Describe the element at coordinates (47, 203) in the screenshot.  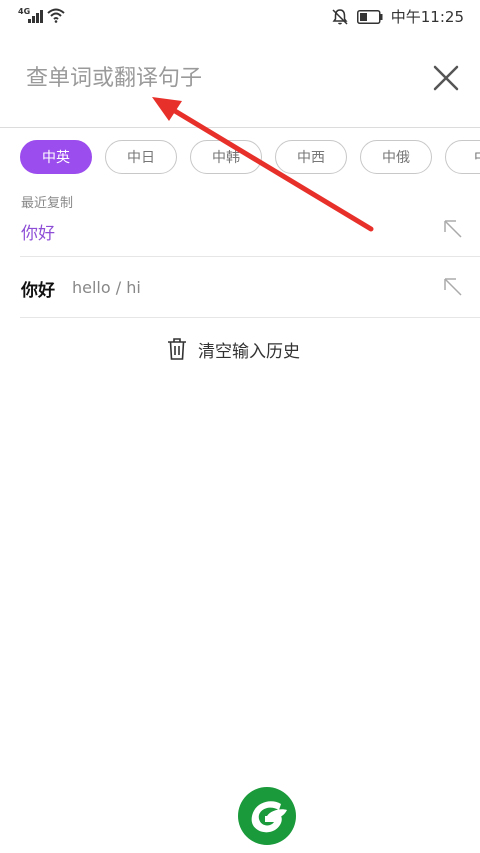
I see `recent-copy-label: 最近复制` at that location.